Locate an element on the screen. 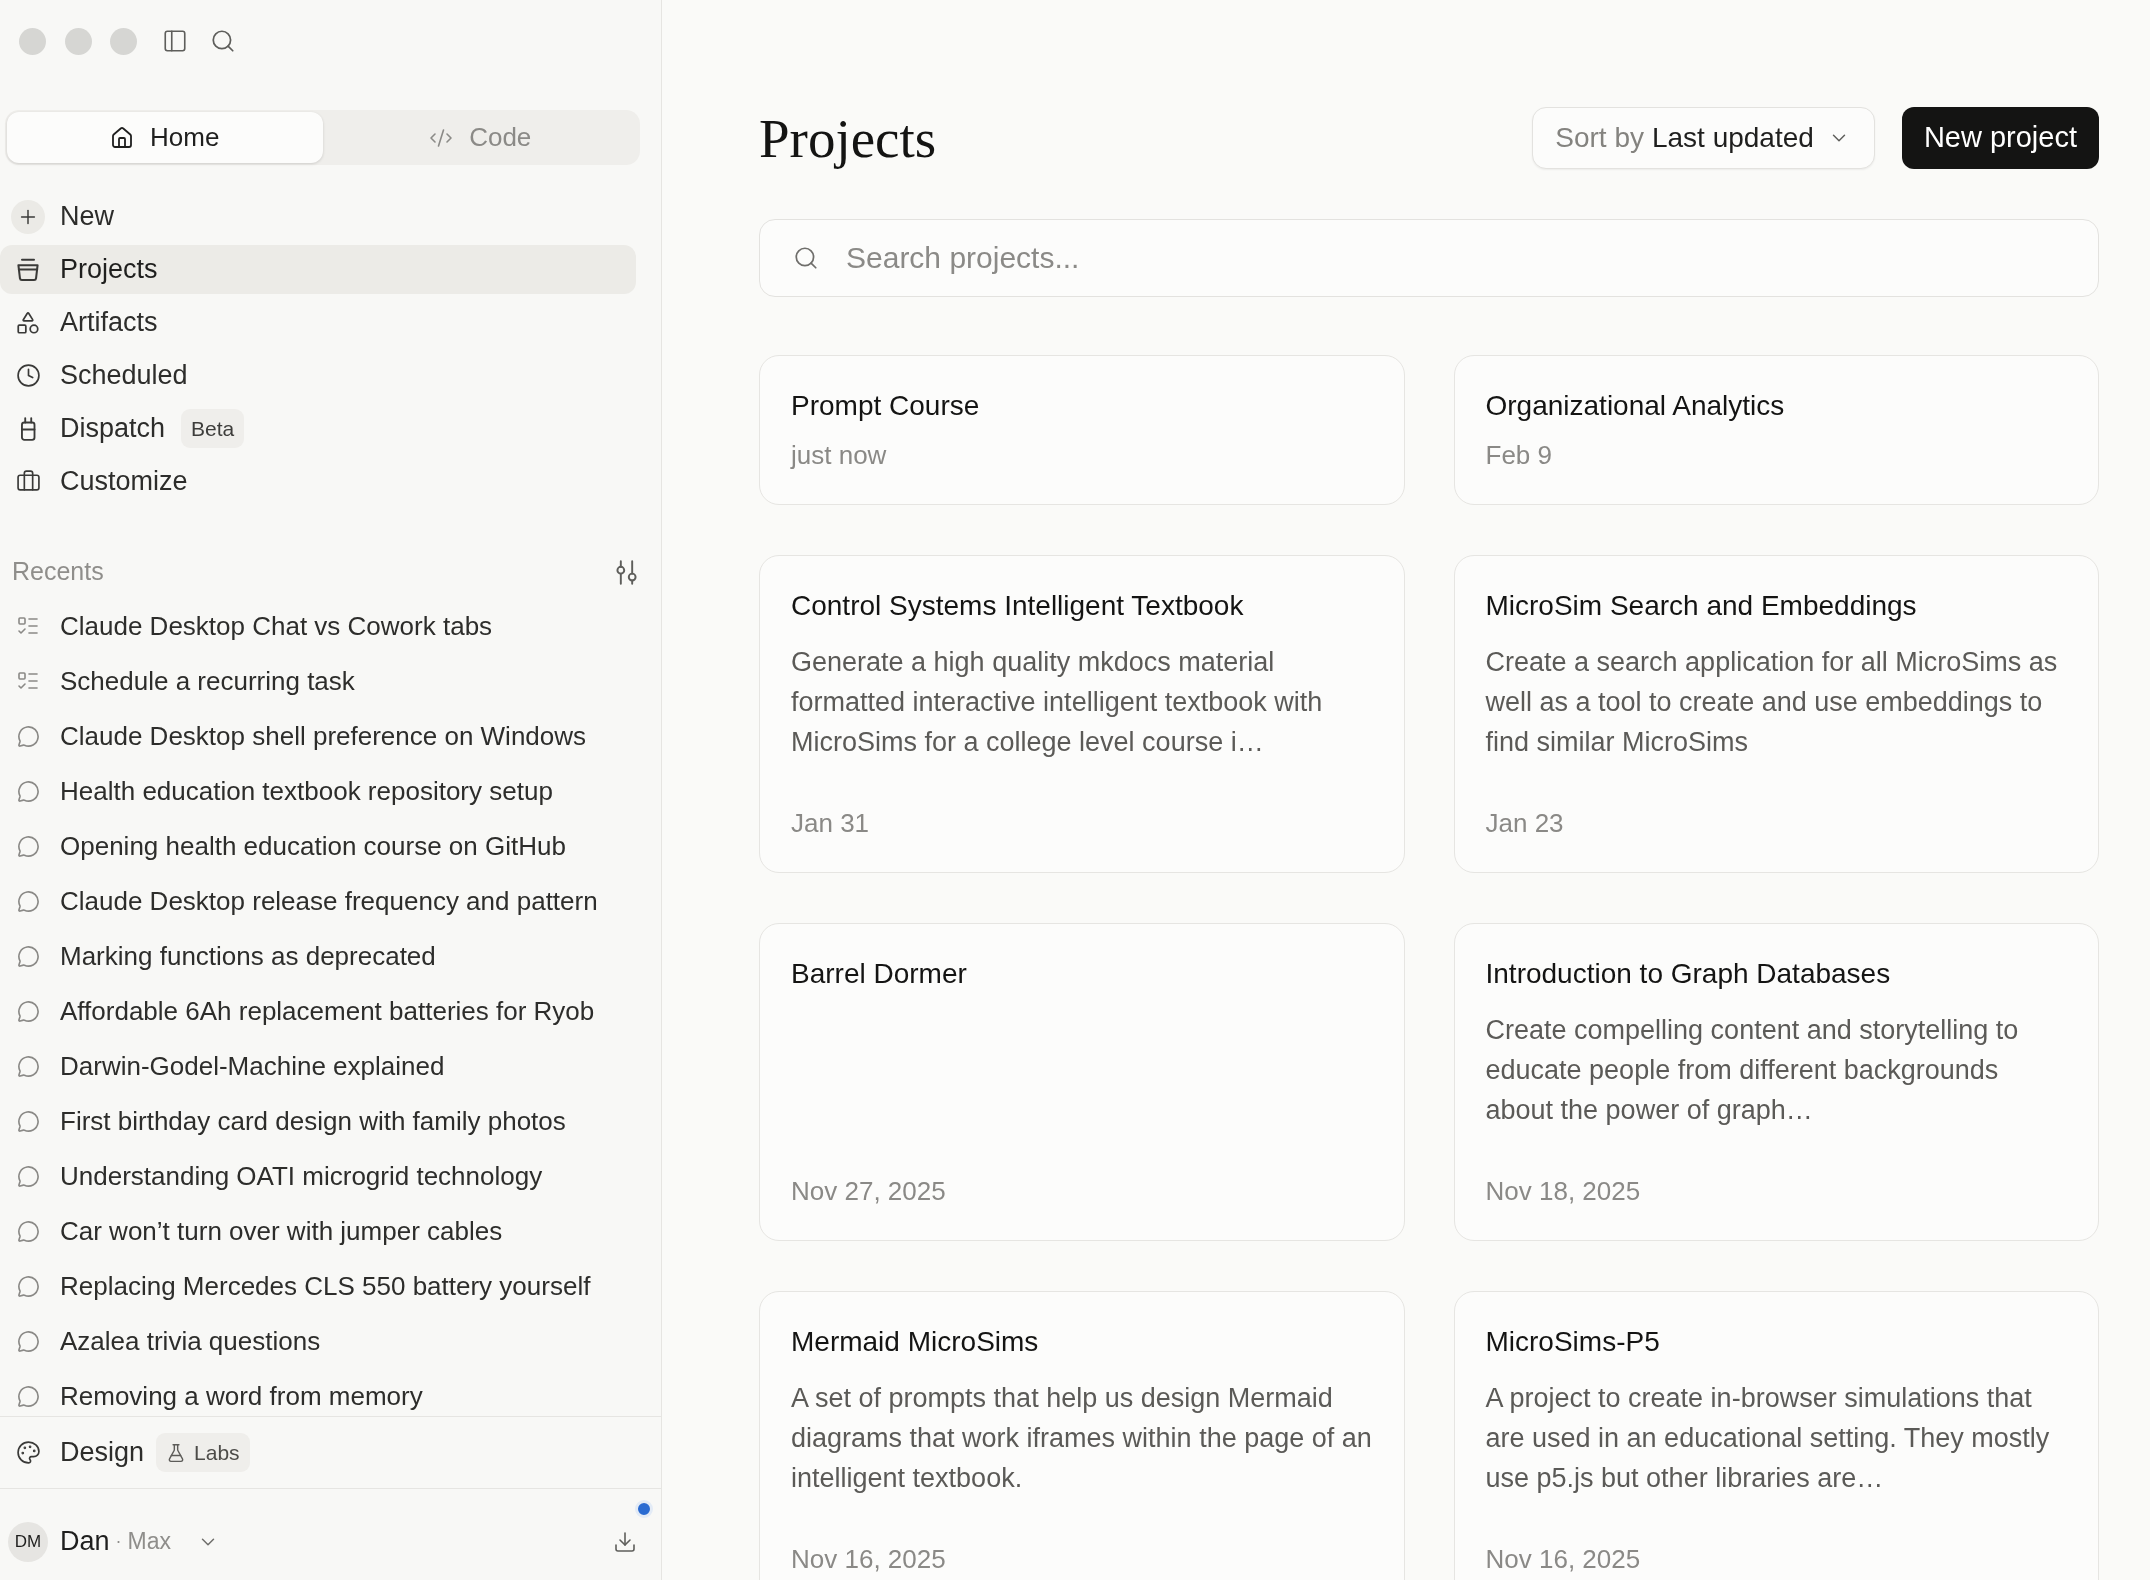 Image resolution: width=2150 pixels, height=1580 pixels. sort-dropdown: Sort by Last updated is located at coordinates (1703, 138).